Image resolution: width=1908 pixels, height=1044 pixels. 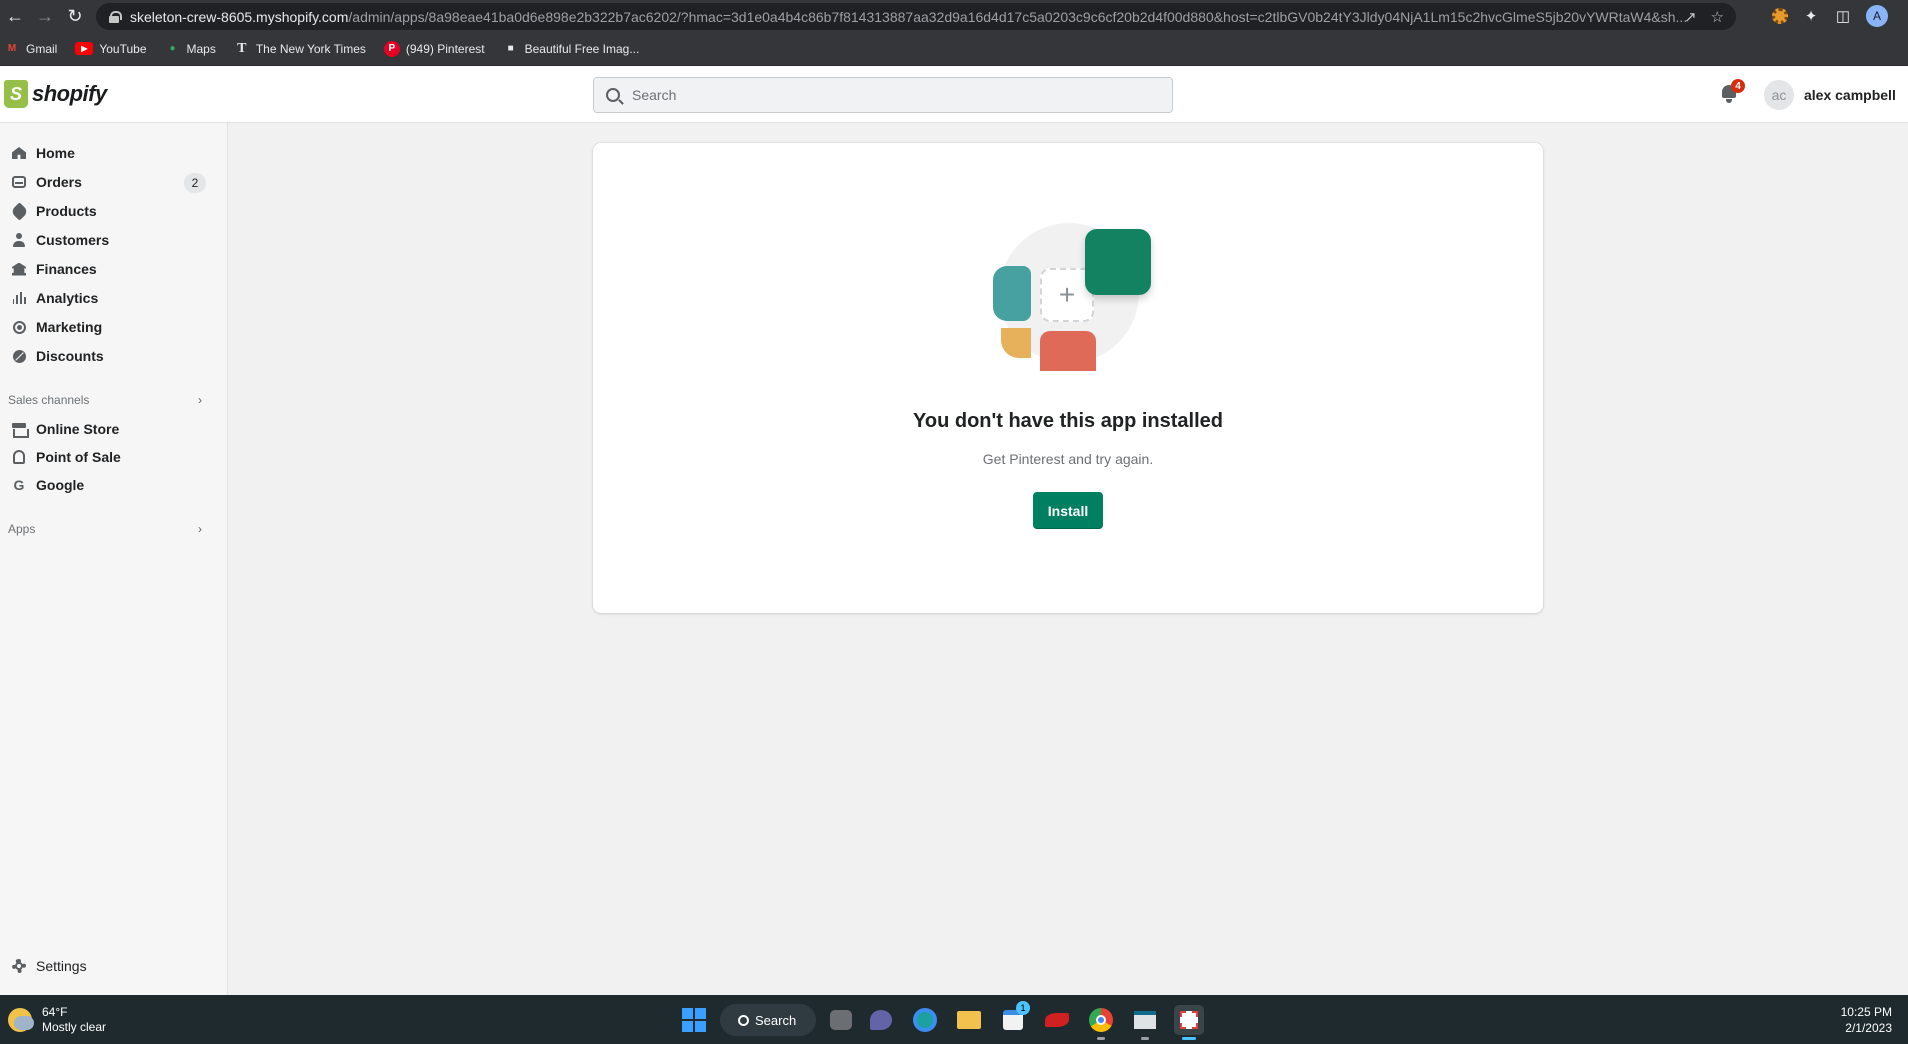 I want to click on bar-chart-icon, so click(x=19, y=298).